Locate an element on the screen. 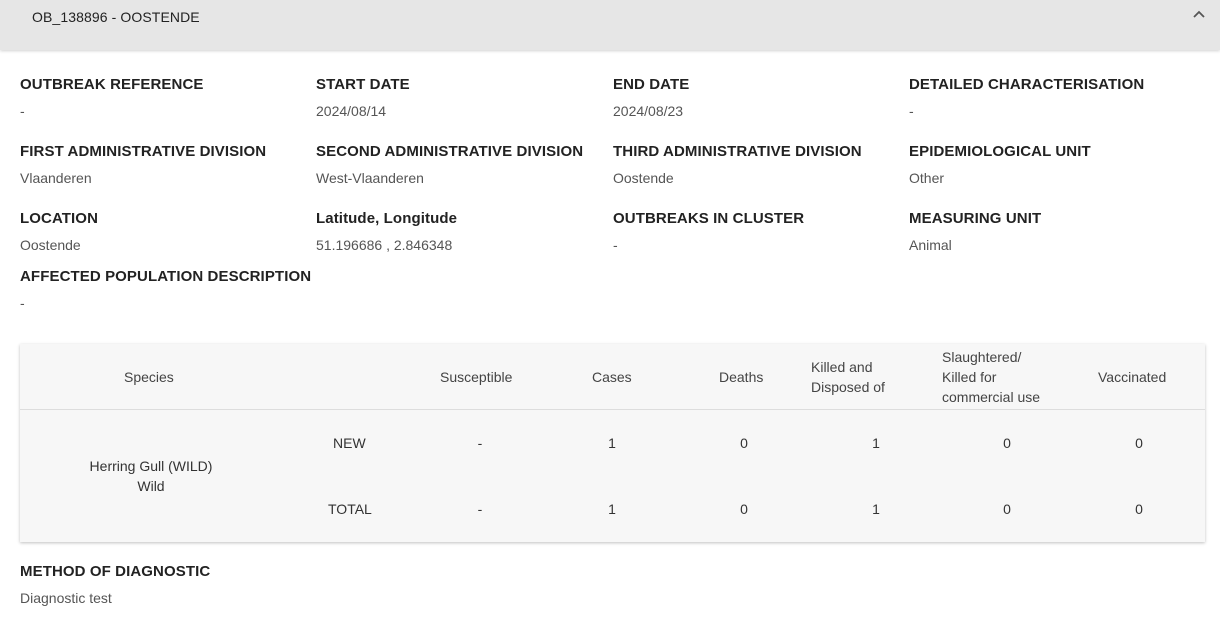 This screenshot has width=1220, height=639. field-value: Diagnostic test is located at coordinates (66, 598).